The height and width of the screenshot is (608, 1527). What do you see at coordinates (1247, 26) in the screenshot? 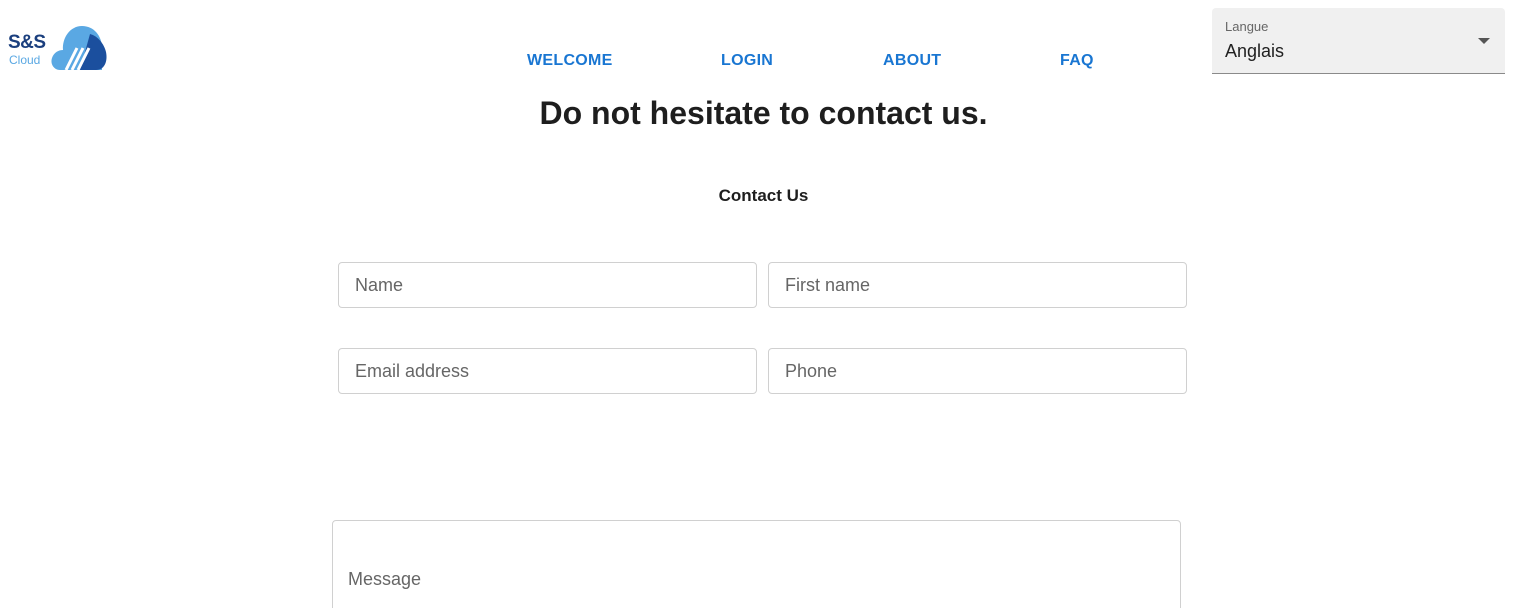
I see `language-select-label: Langue` at bounding box center [1247, 26].